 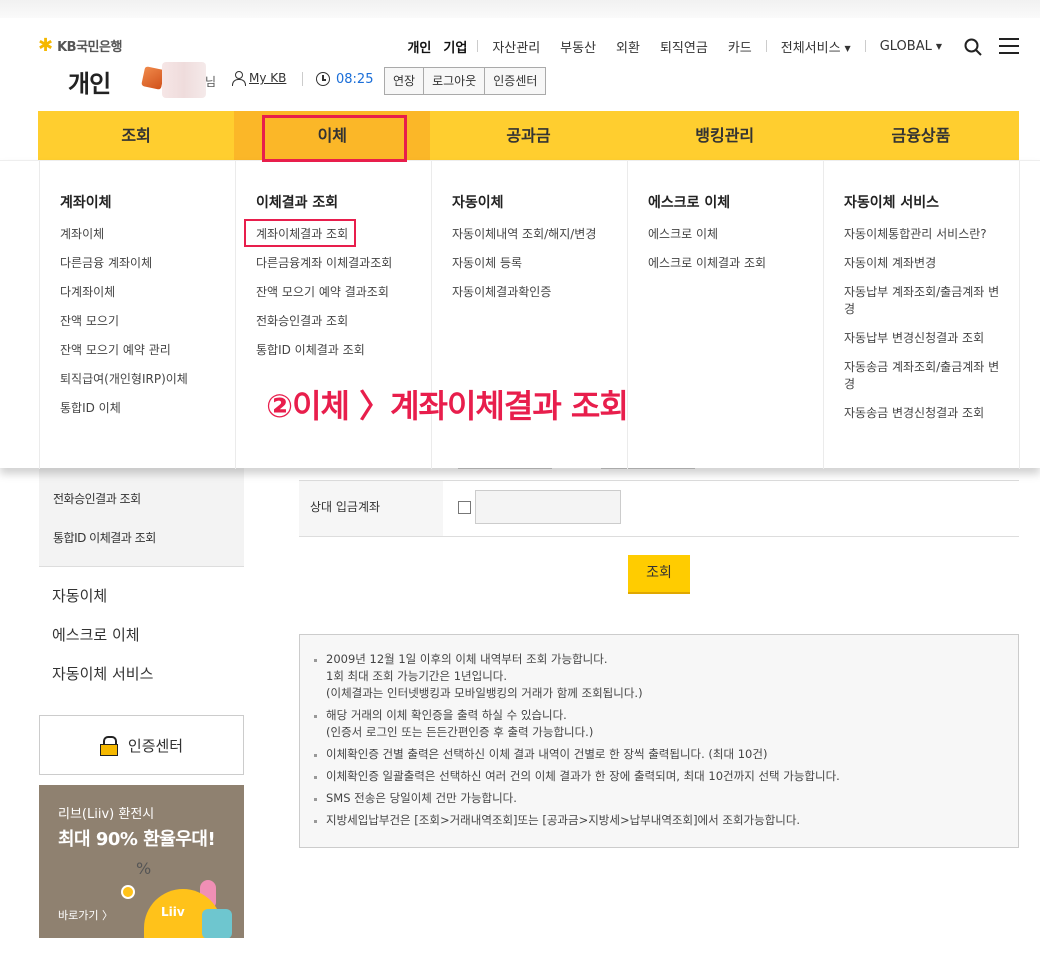 What do you see at coordinates (446, 715) in the screenshot?
I see `notice-text: 해당 거래의 이체 확인증을 출력 하실 수 있습니다.` at bounding box center [446, 715].